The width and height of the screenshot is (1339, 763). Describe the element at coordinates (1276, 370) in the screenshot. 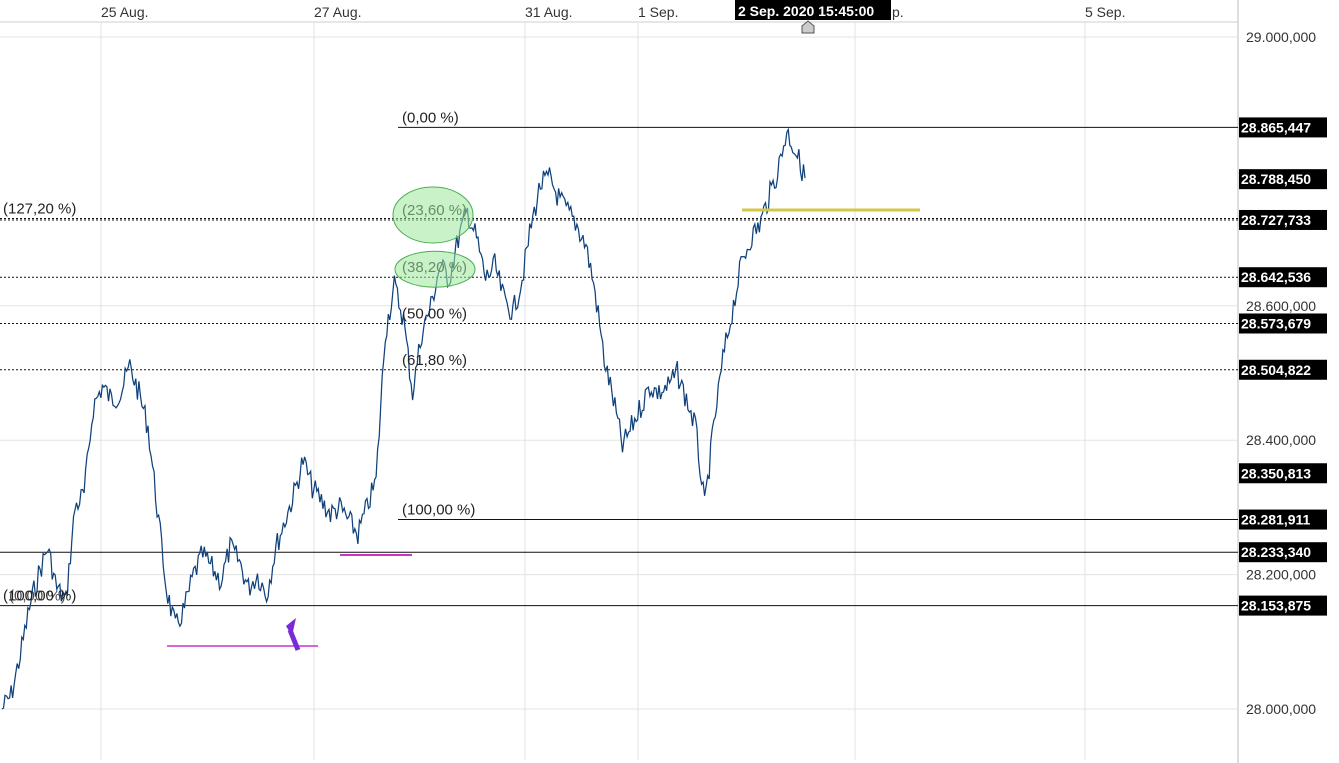

I see `price-line-label: 28.504,822` at that location.